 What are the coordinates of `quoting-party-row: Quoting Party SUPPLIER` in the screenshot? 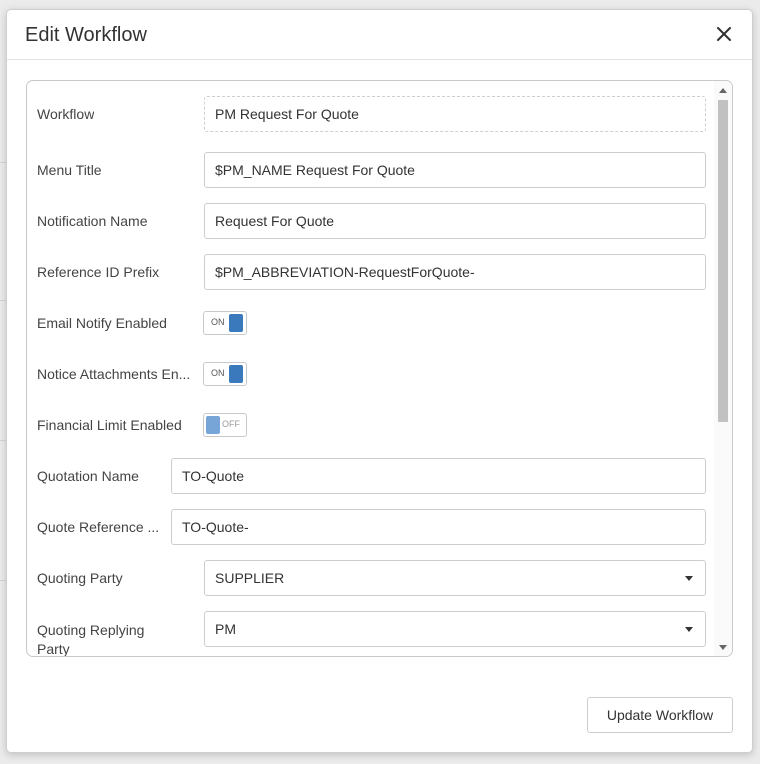 It's located at (370, 578).